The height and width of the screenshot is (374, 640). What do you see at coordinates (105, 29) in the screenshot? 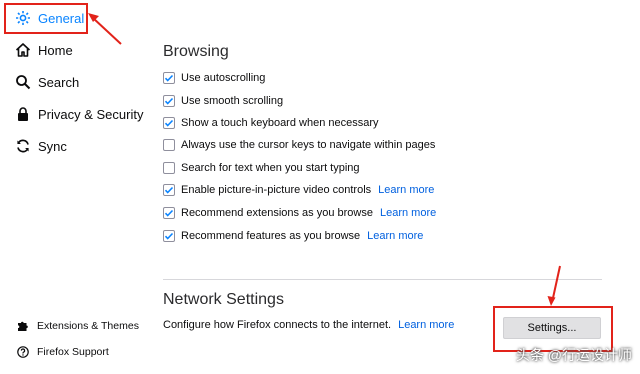
I see `arrow-to-general` at bounding box center [105, 29].